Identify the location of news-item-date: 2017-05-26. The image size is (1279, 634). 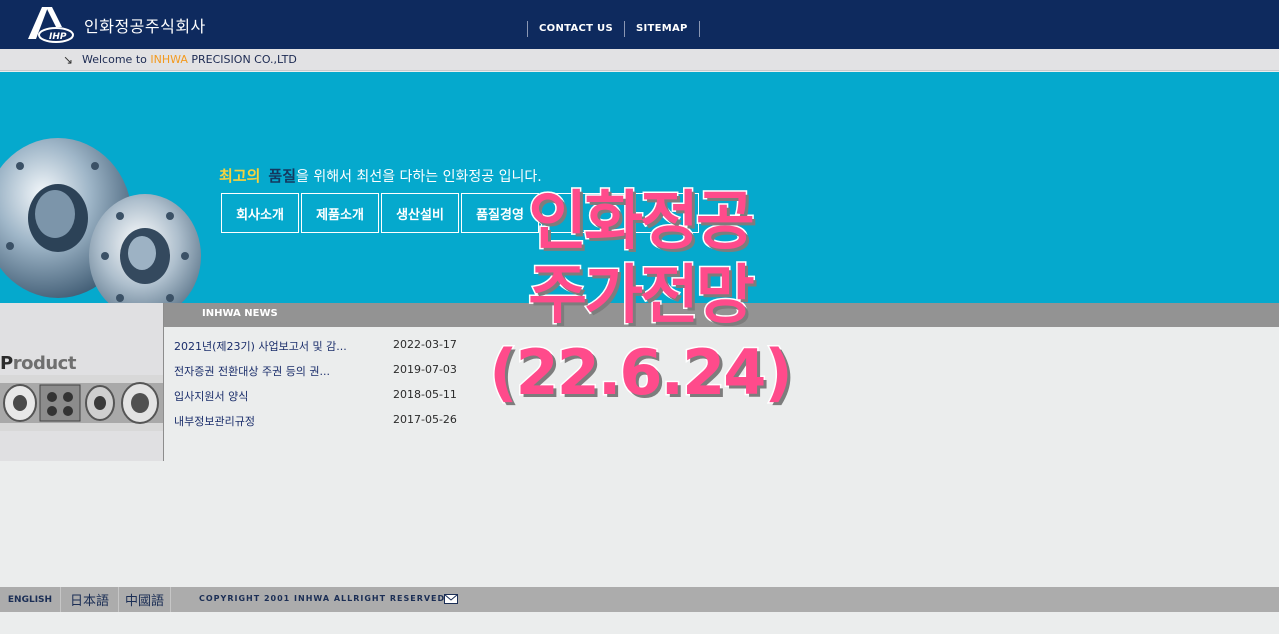
(425, 419).